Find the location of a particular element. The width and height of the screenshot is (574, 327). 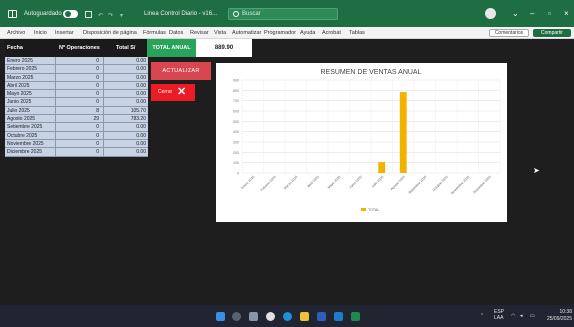

table-row: Agosto 2025 29 783.20 is located at coordinates (76, 119).